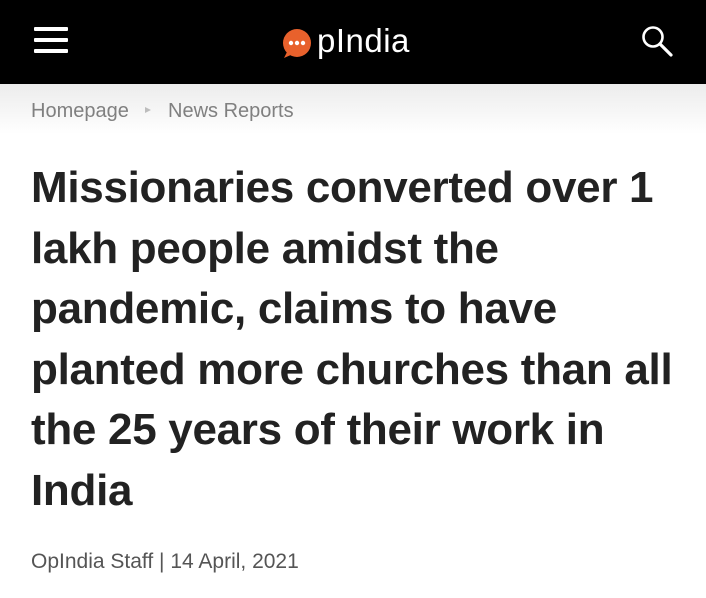 This screenshot has width=706, height=598. Describe the element at coordinates (298, 42) in the screenshot. I see `speech-bubble-logo-icon` at that location.